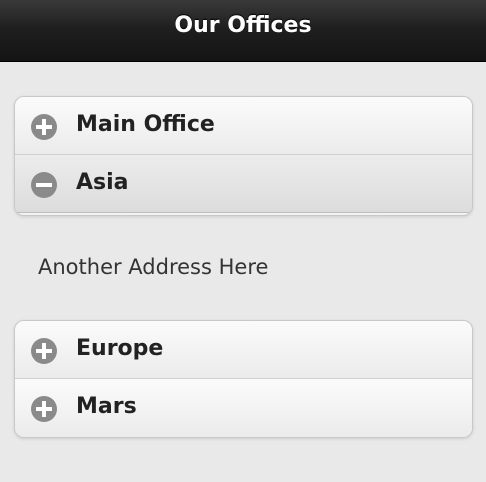 This screenshot has height=482, width=486. What do you see at coordinates (102, 182) in the screenshot?
I see `collapsible-item-label: Asia` at bounding box center [102, 182].